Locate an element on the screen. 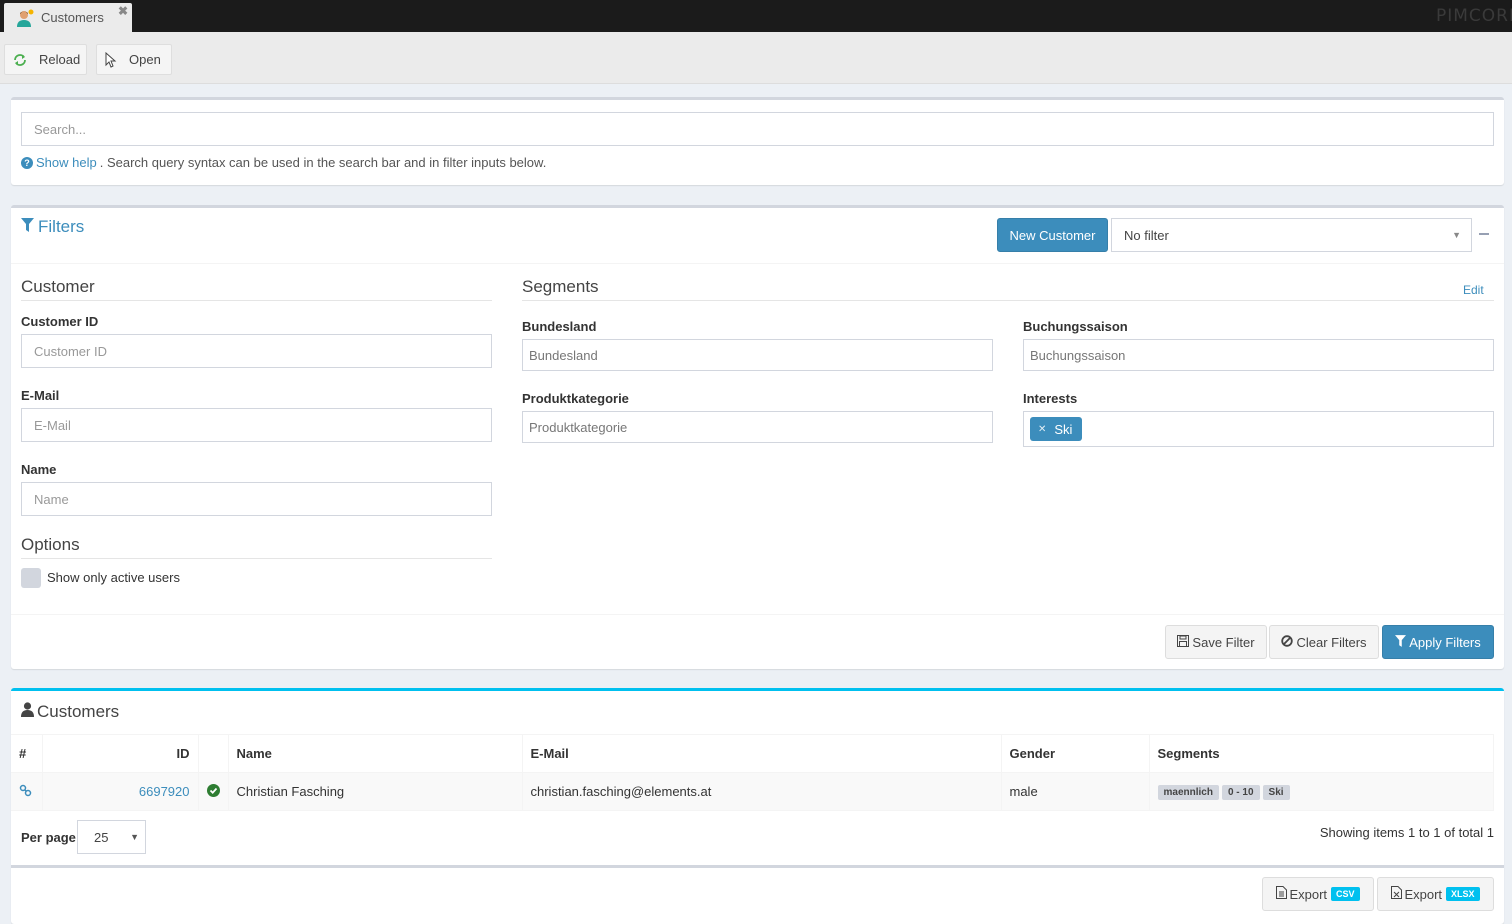 The width and height of the screenshot is (1512, 924). name-input: Name is located at coordinates (256, 499).